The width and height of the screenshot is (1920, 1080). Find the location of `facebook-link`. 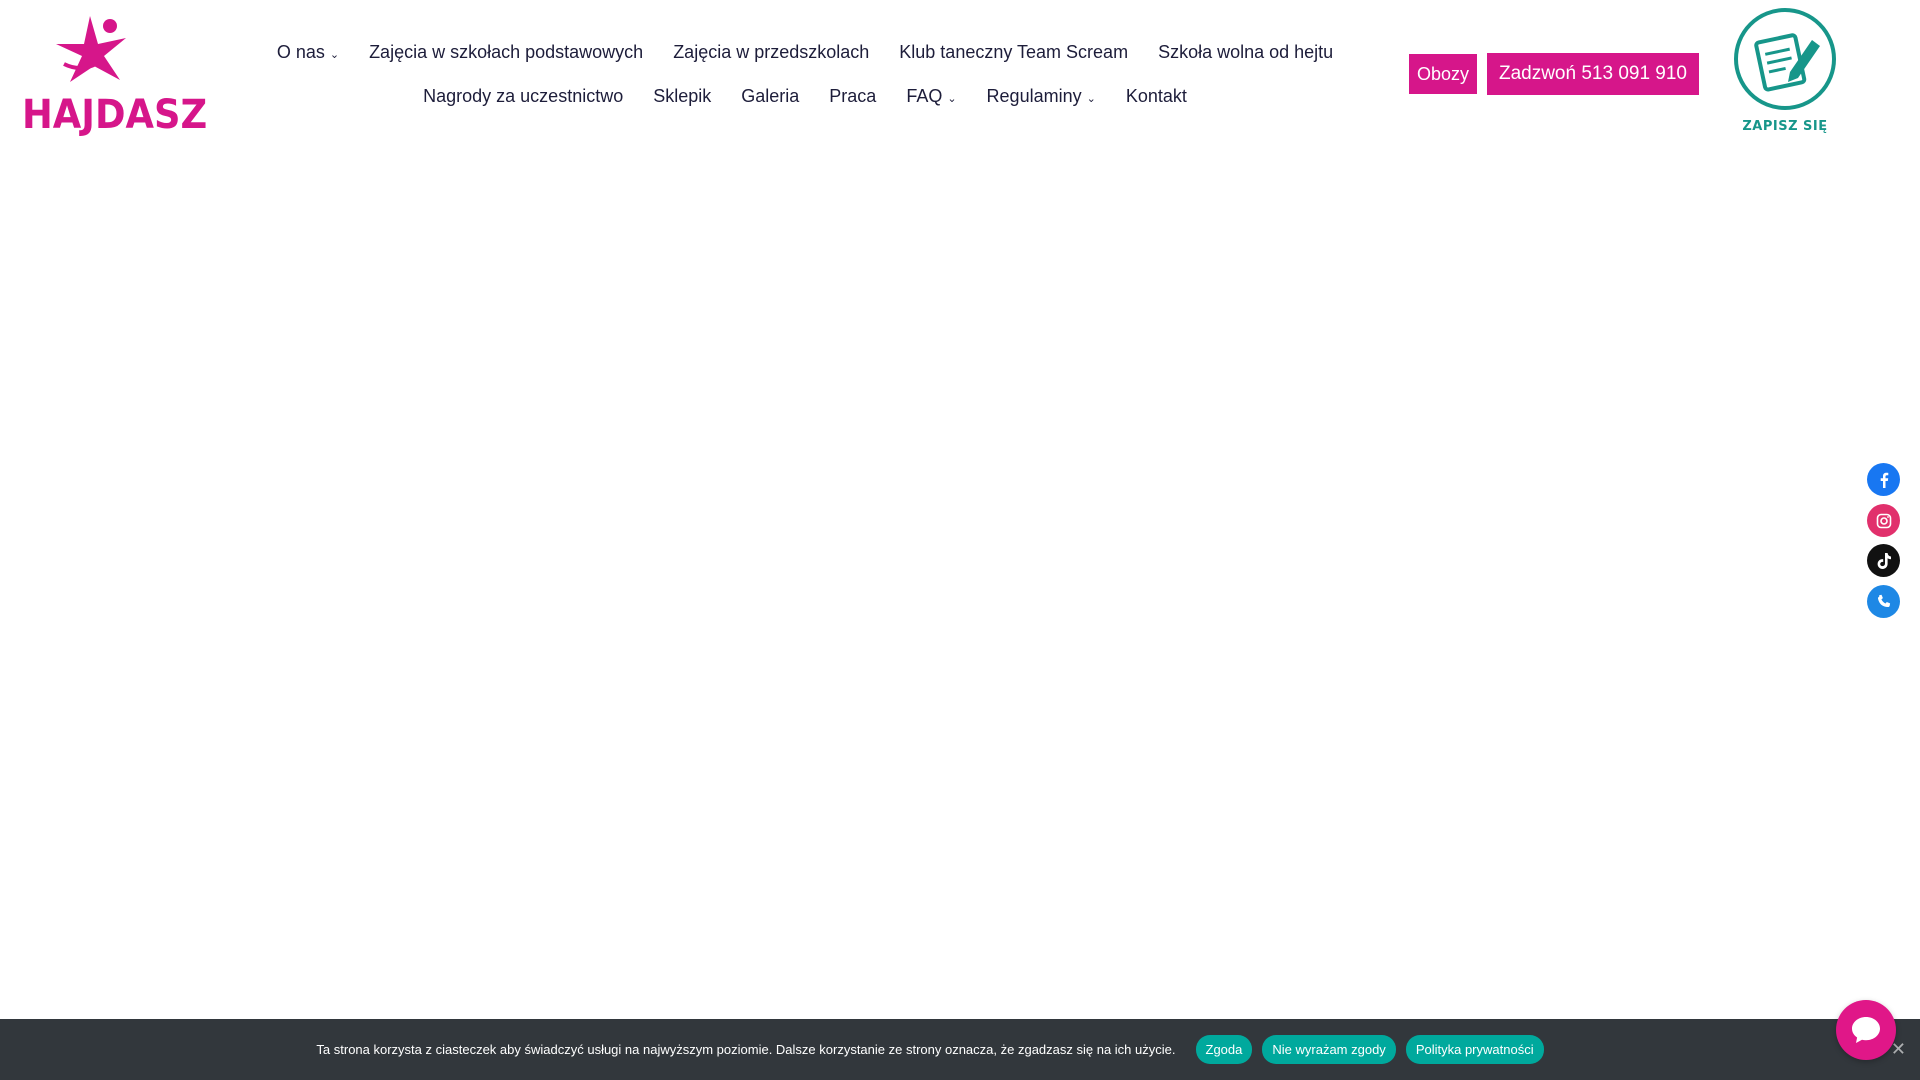

facebook-link is located at coordinates (1883, 479).